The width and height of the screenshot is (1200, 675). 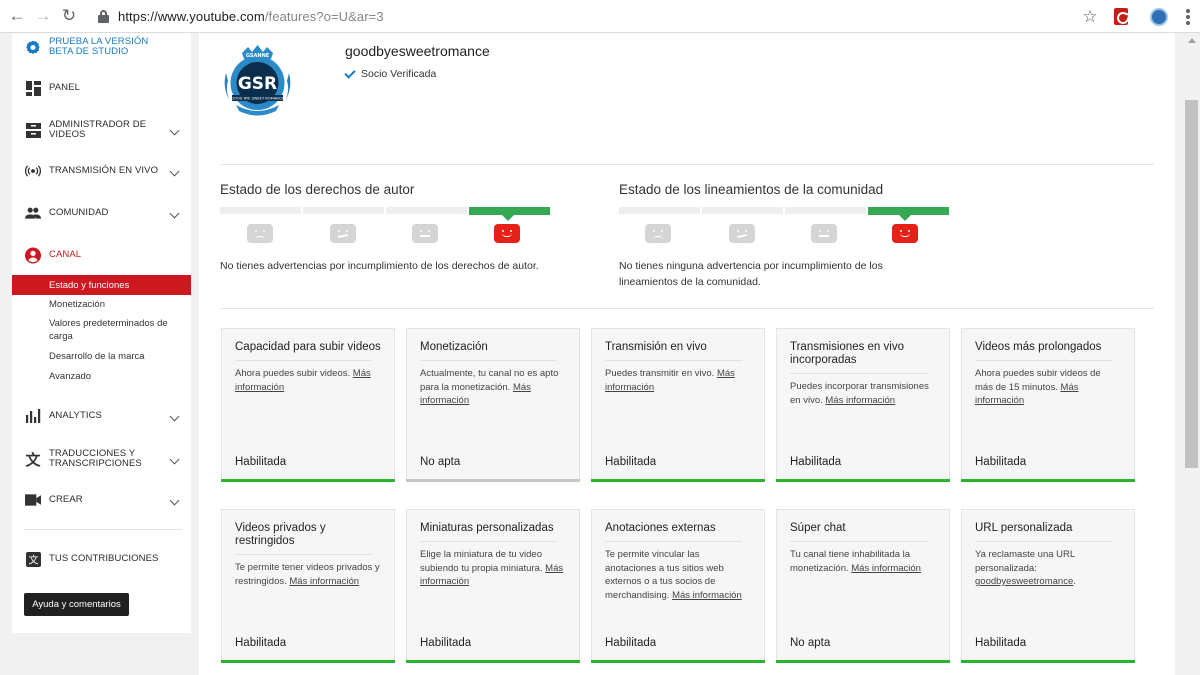 I want to click on browser-menu-icon, so click(x=1188, y=16).